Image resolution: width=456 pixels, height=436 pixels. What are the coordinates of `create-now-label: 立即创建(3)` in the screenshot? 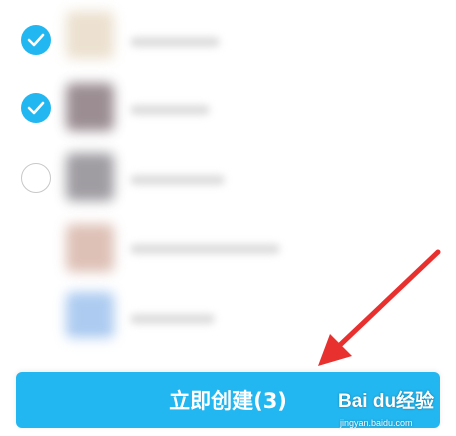 It's located at (228, 401).